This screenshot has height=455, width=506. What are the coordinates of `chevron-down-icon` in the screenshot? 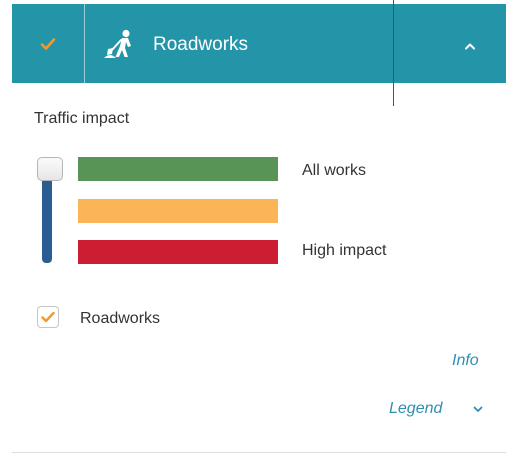 It's located at (478, 409).